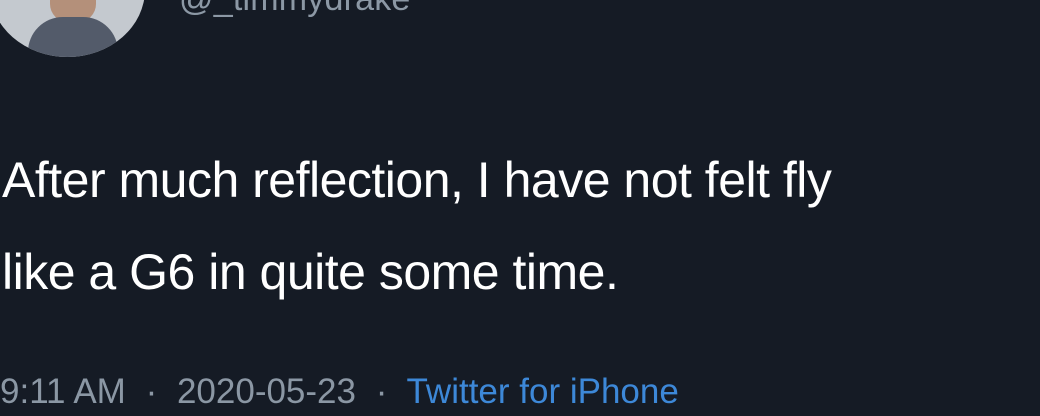 The height and width of the screenshot is (416, 1040). I want to click on tweet-source-link: Twitter for iPhone, so click(542, 391).